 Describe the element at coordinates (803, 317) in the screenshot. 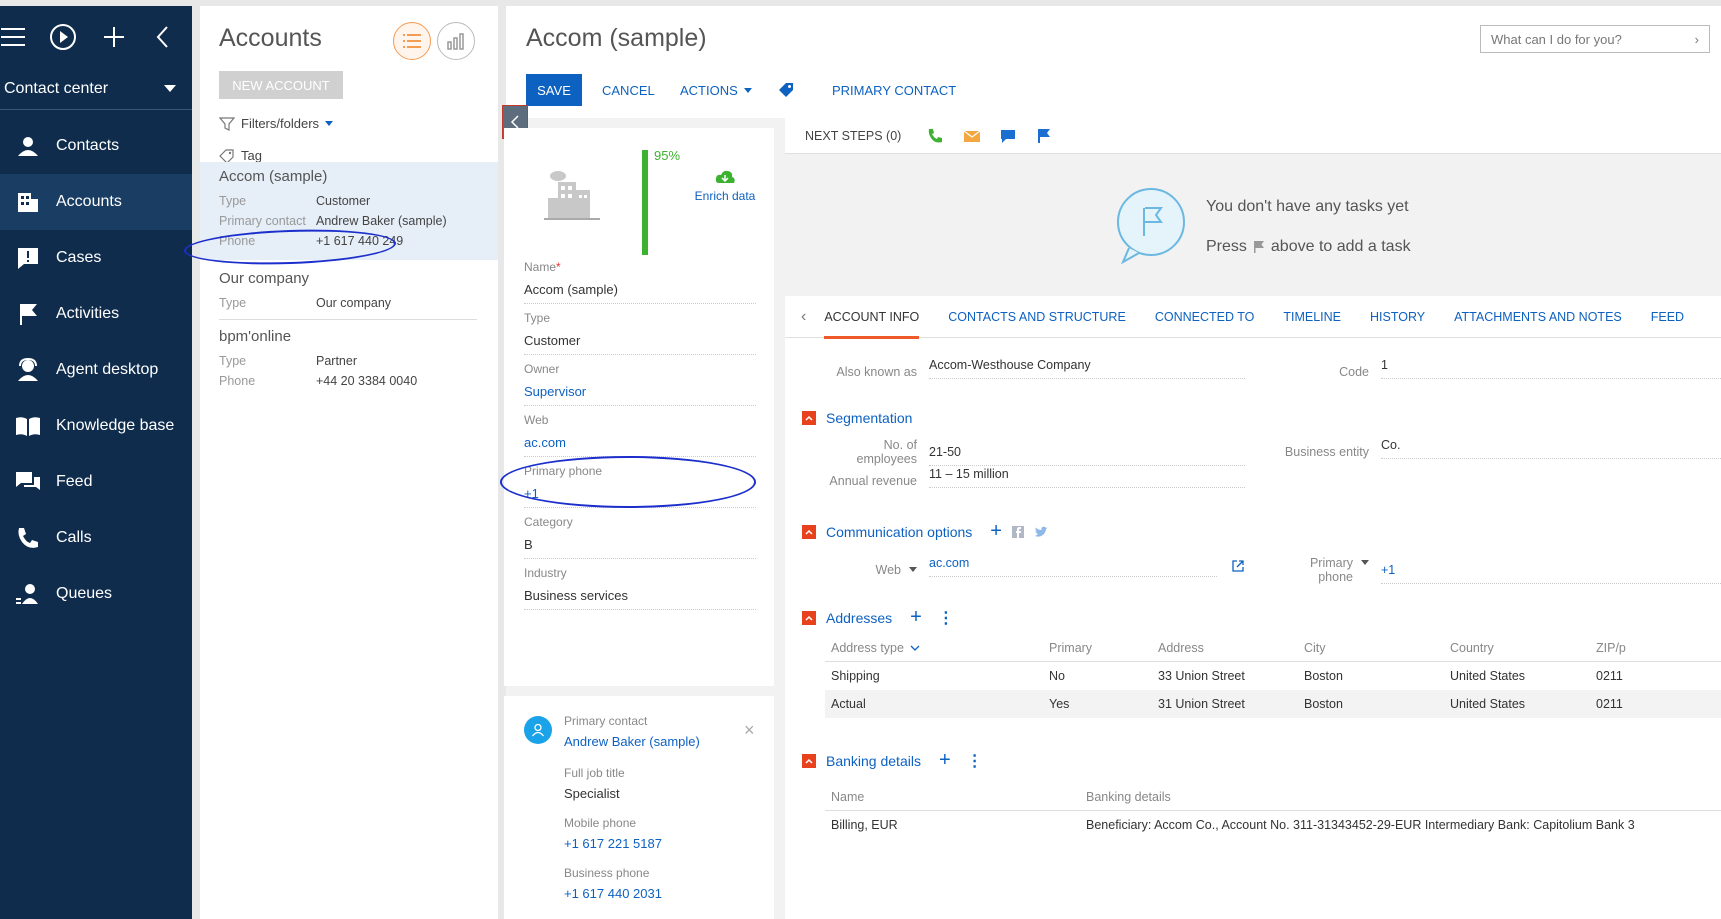

I see `chevron-left-icon: ‹` at that location.